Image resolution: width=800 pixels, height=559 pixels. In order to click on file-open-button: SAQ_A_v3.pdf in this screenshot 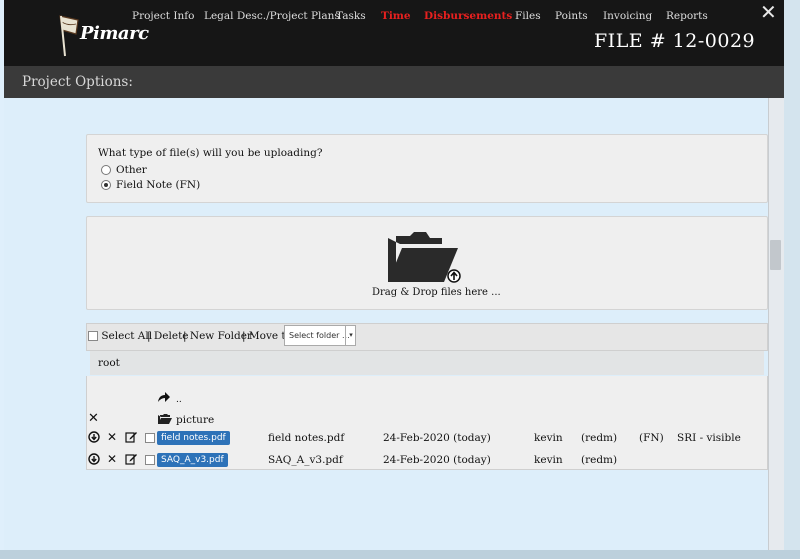, I will do `click(192, 460)`.